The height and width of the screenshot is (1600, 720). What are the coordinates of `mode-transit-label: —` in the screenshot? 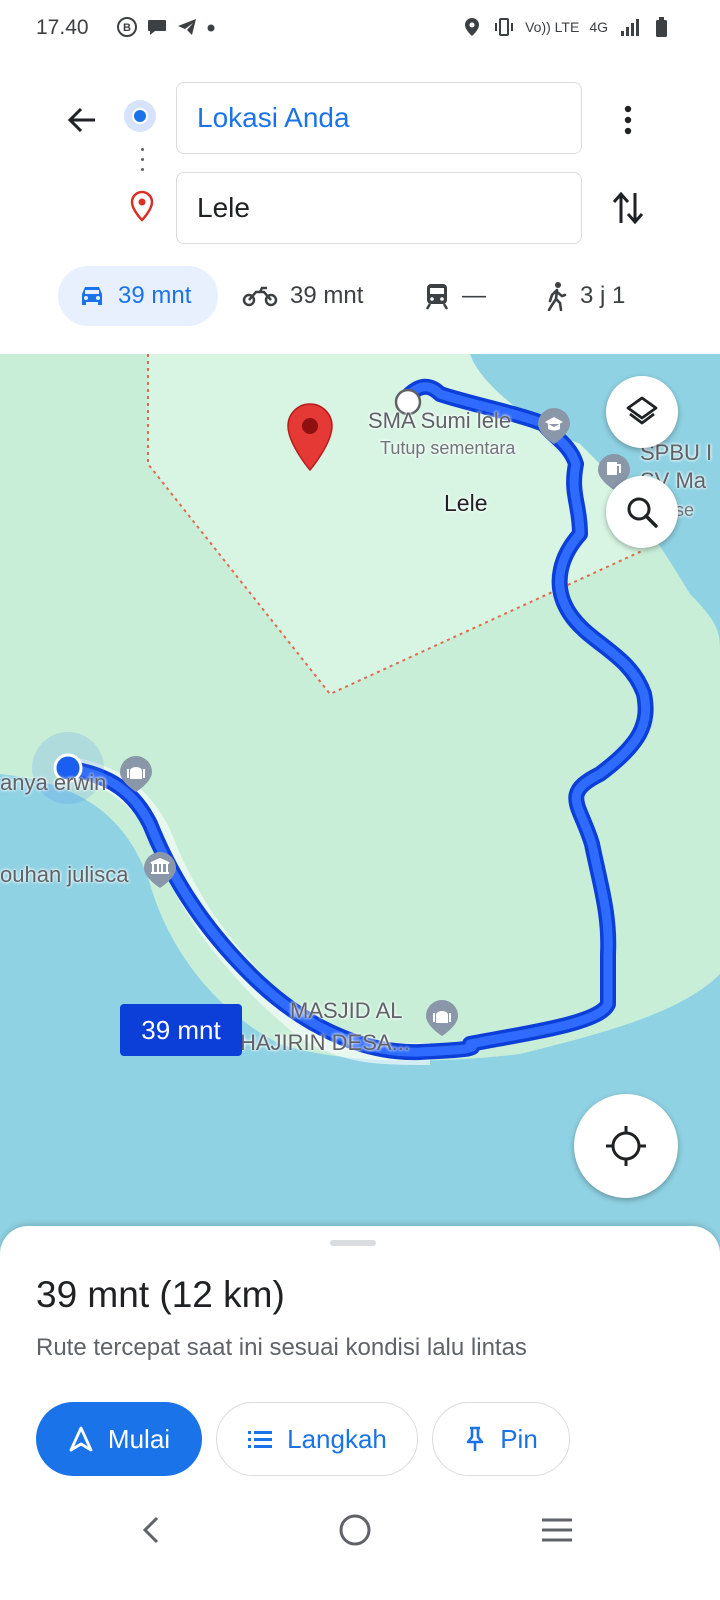 It's located at (474, 295).